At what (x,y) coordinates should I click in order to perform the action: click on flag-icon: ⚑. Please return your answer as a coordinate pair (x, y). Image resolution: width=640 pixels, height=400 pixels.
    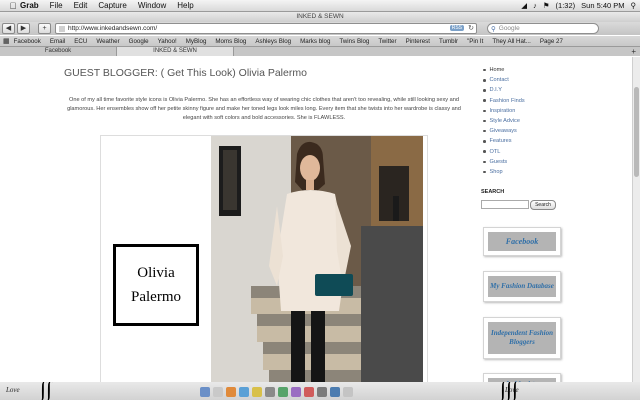
    Looking at the image, I should click on (546, 5).